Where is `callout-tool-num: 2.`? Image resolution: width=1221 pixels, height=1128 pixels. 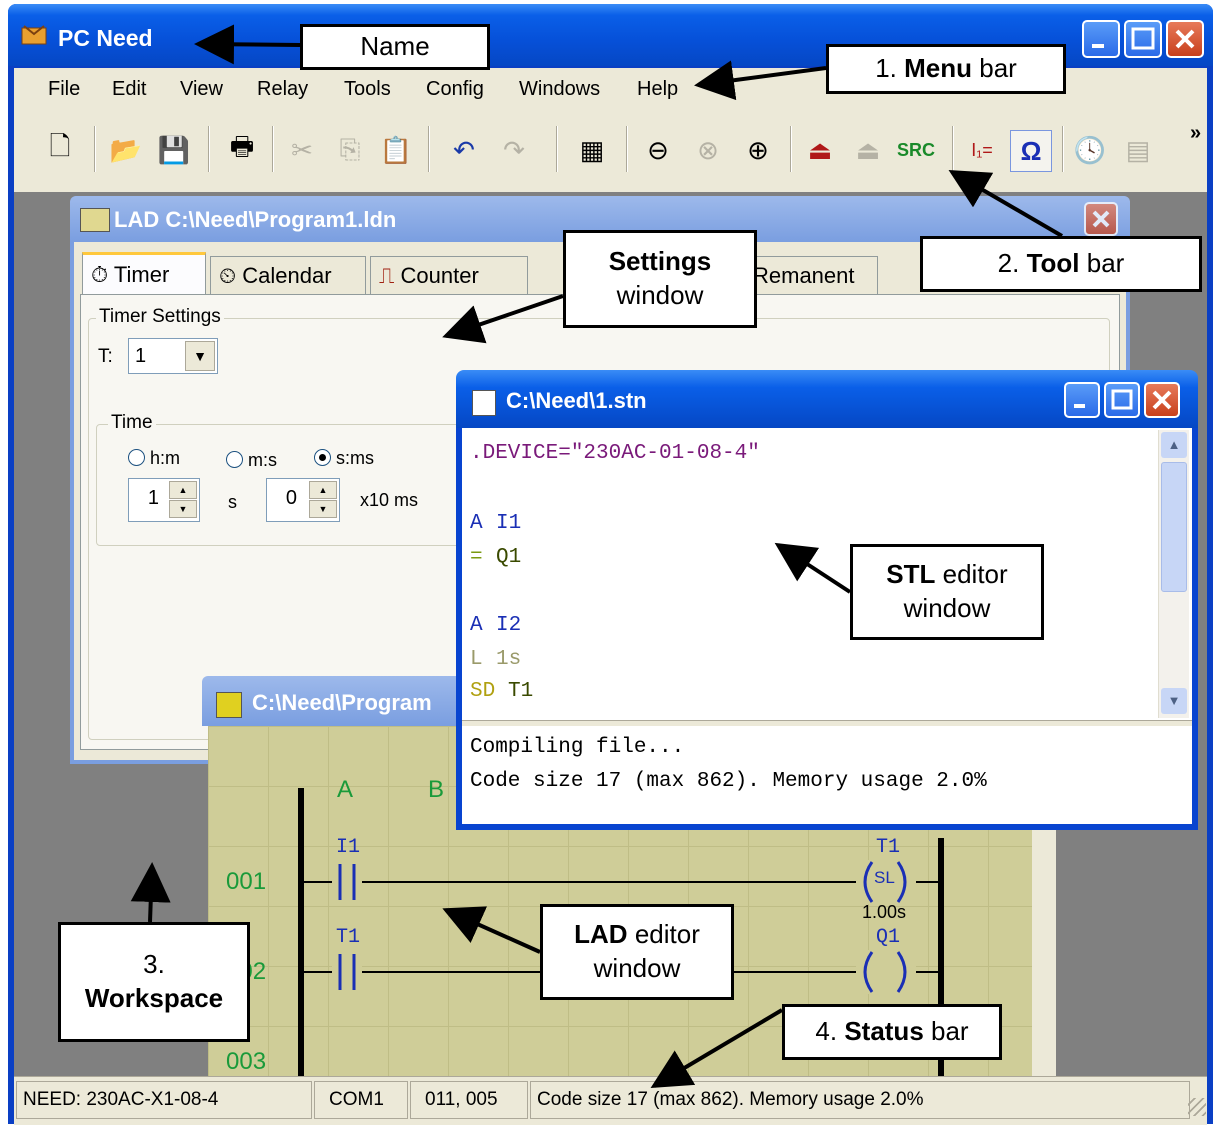
callout-tool-num: 2. is located at coordinates (1008, 263).